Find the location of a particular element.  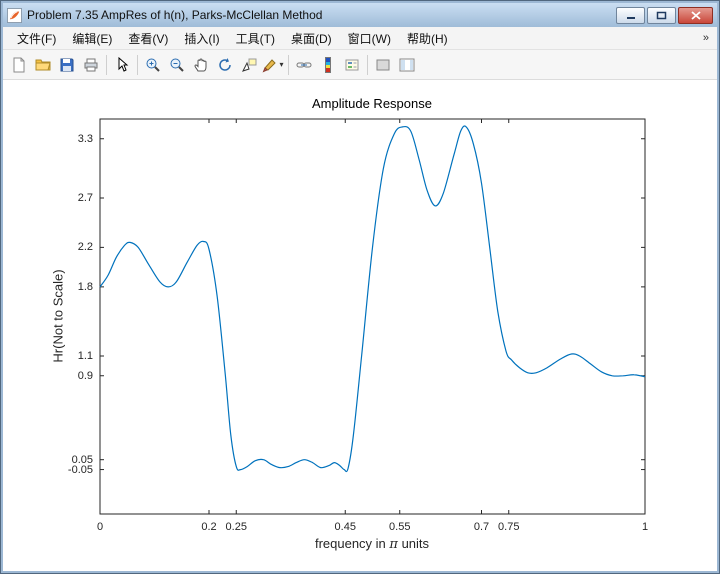

menu-help: 帮助(H) is located at coordinates (427, 38).